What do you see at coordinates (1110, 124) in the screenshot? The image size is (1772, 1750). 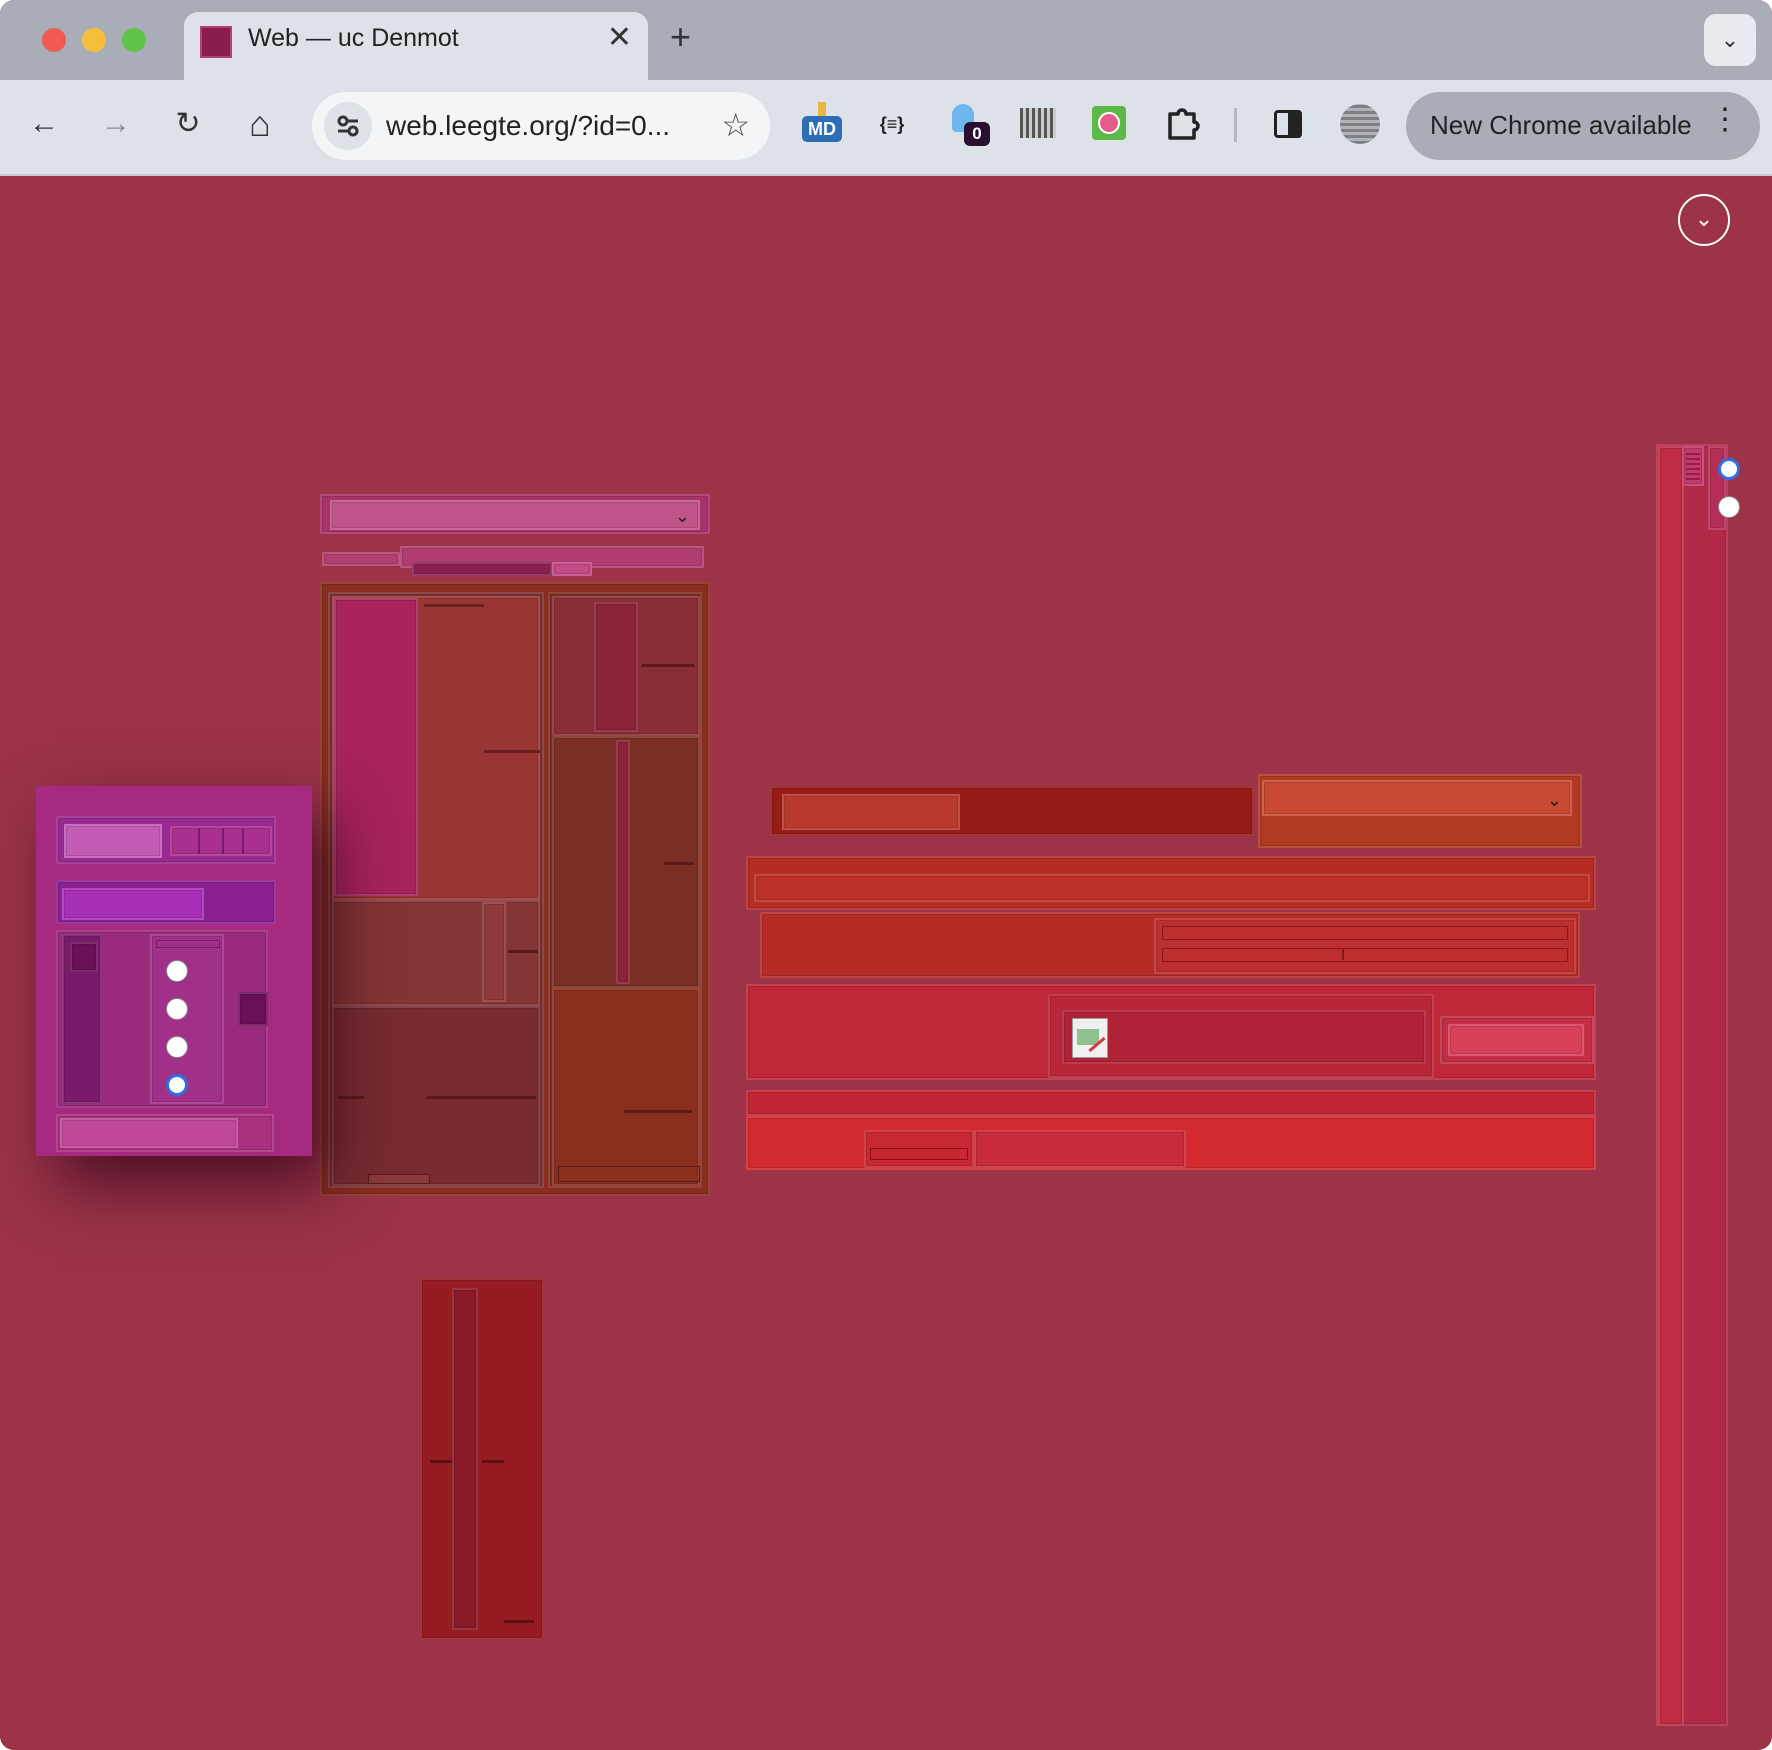 I see `blocker-extension-icon` at bounding box center [1110, 124].